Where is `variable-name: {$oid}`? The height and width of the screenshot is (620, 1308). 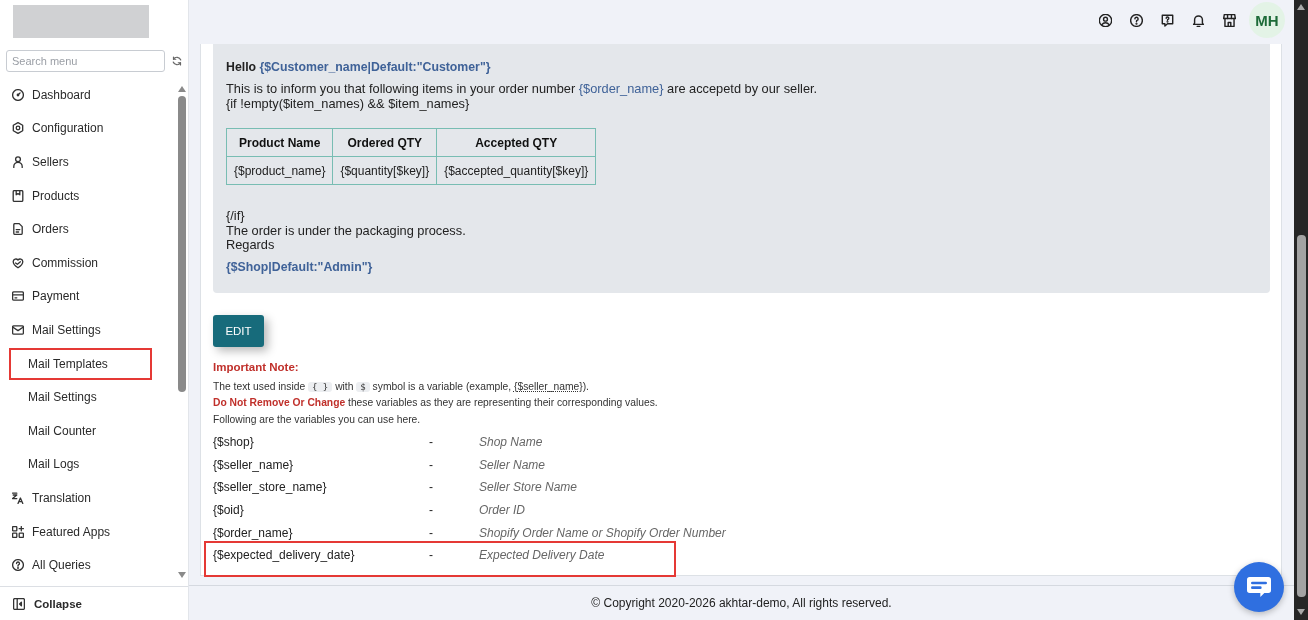 variable-name: {$oid} is located at coordinates (228, 510).